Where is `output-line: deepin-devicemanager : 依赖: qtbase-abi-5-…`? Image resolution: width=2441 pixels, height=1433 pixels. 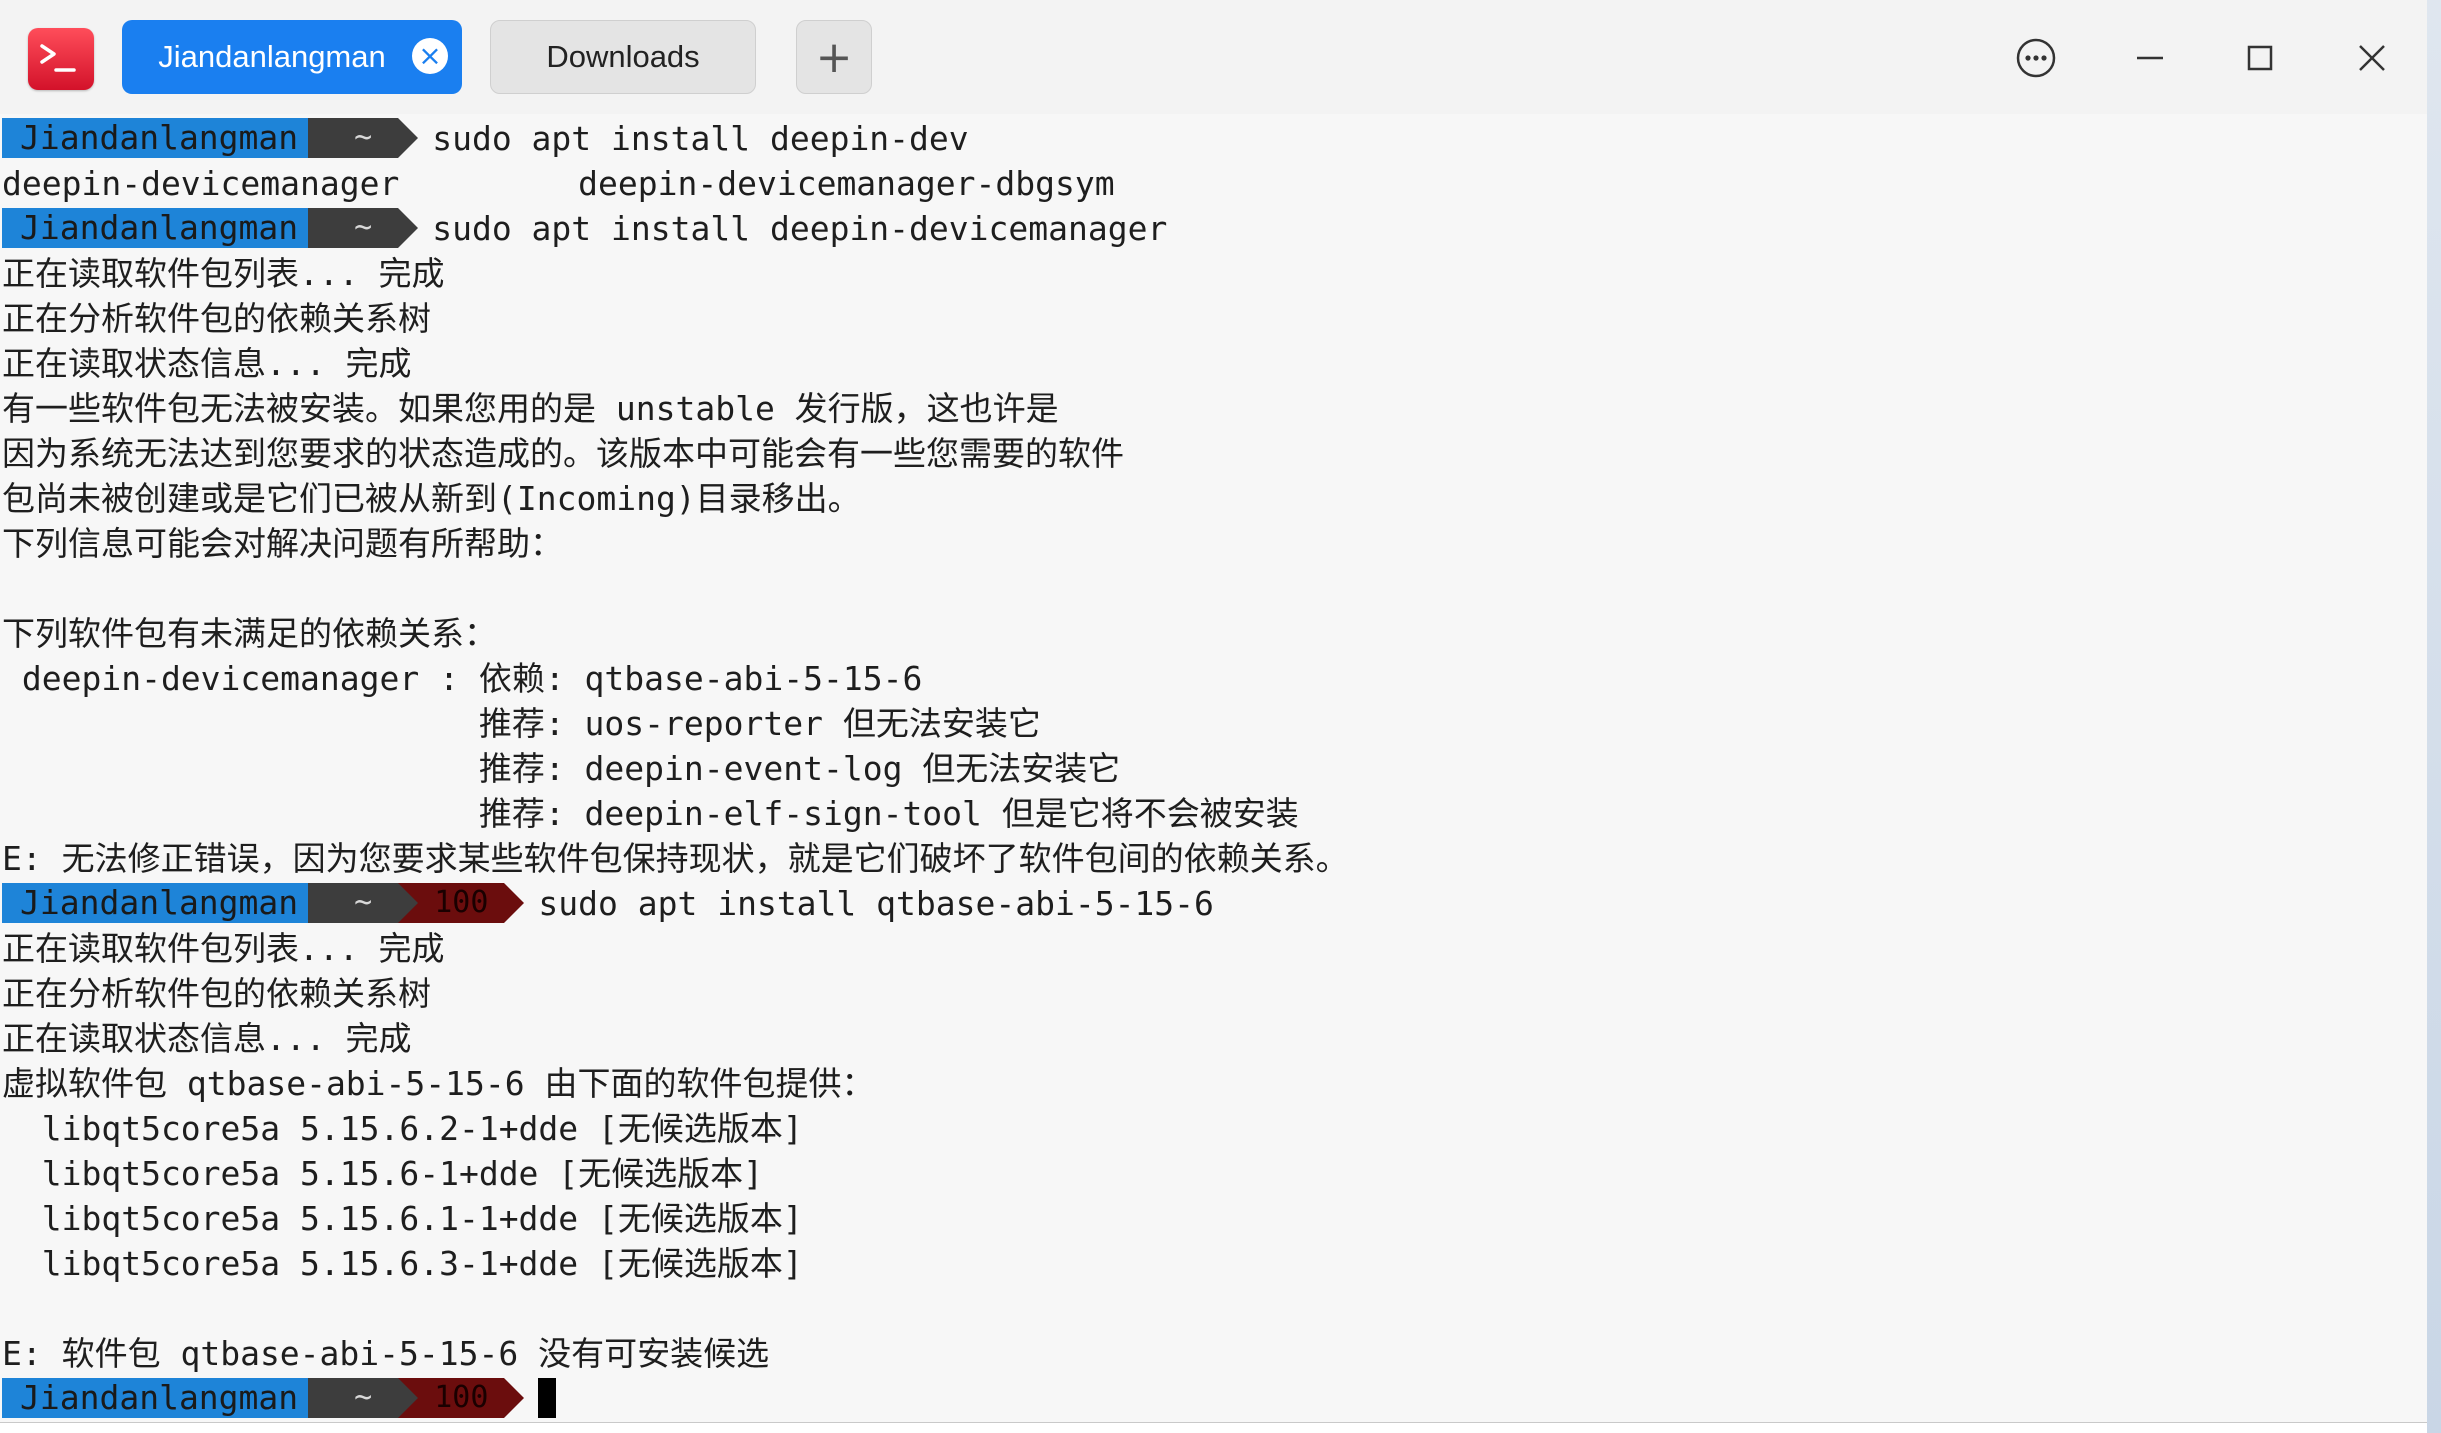
output-line: deepin-devicemanager : 依赖: qtbase-abi-5-… is located at coordinates (462, 678).